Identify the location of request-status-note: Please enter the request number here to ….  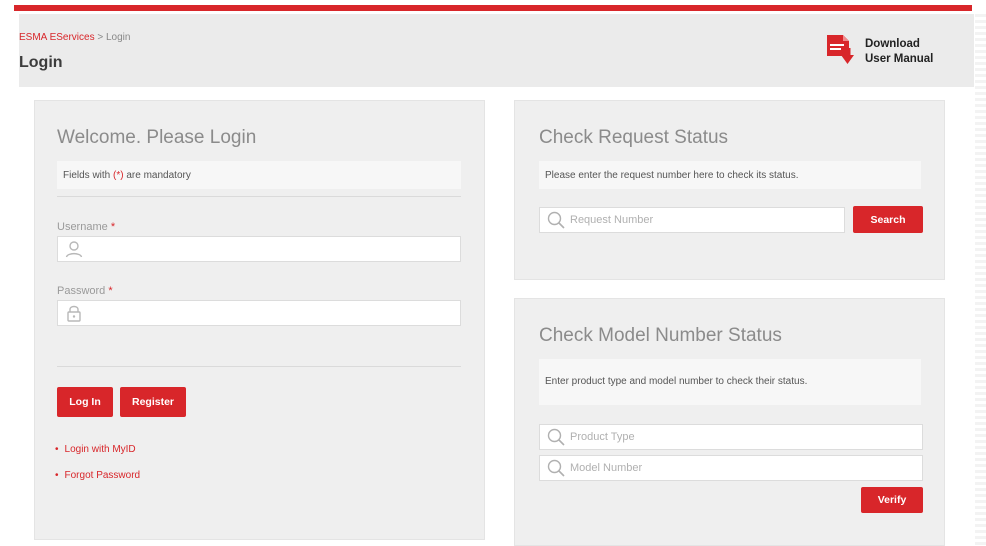
(730, 175).